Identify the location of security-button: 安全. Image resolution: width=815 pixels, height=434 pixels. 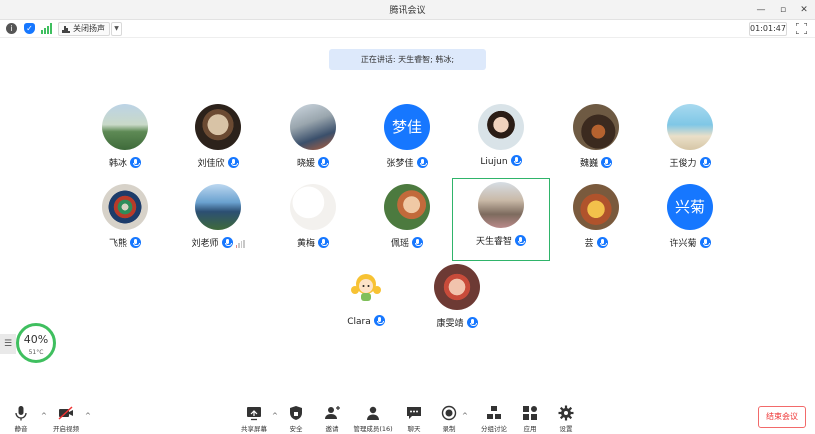
(296, 419).